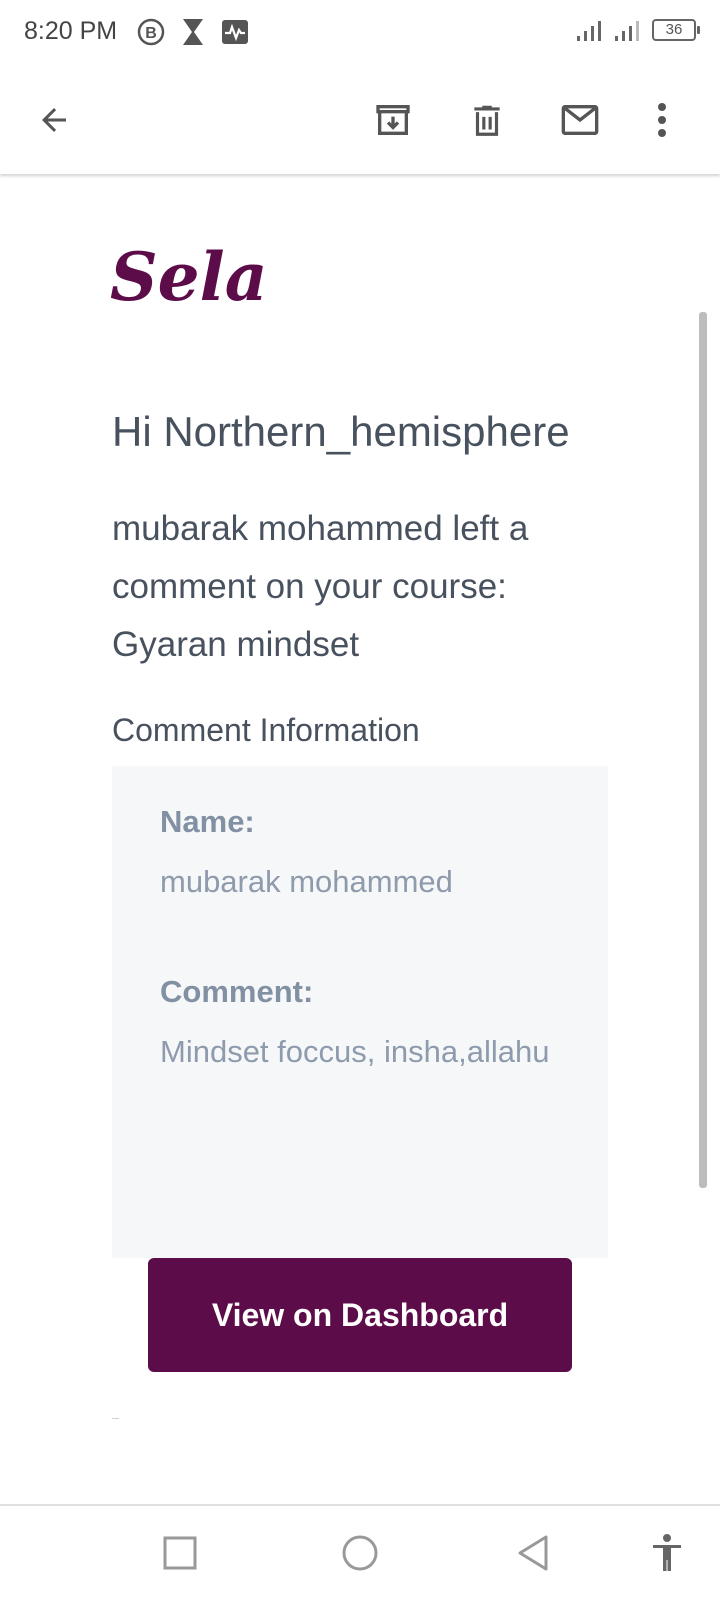 The width and height of the screenshot is (720, 1600). I want to click on name-value: mubarak mohammed, so click(306, 881).